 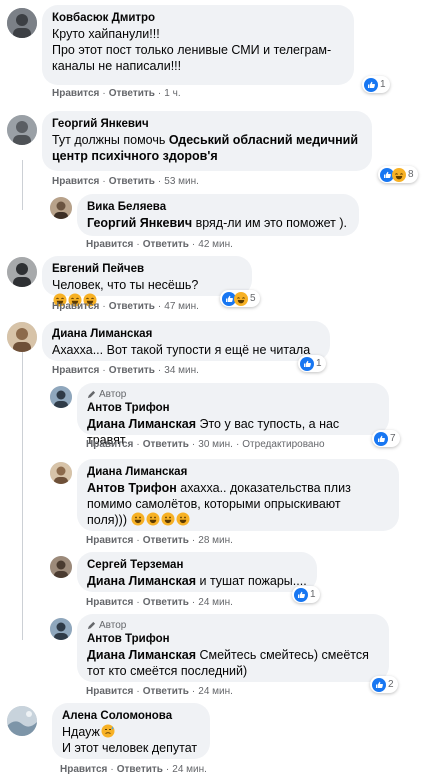 What do you see at coordinates (207, 156) in the screenshot?
I see `page-link: центр психічного здоров'я` at bounding box center [207, 156].